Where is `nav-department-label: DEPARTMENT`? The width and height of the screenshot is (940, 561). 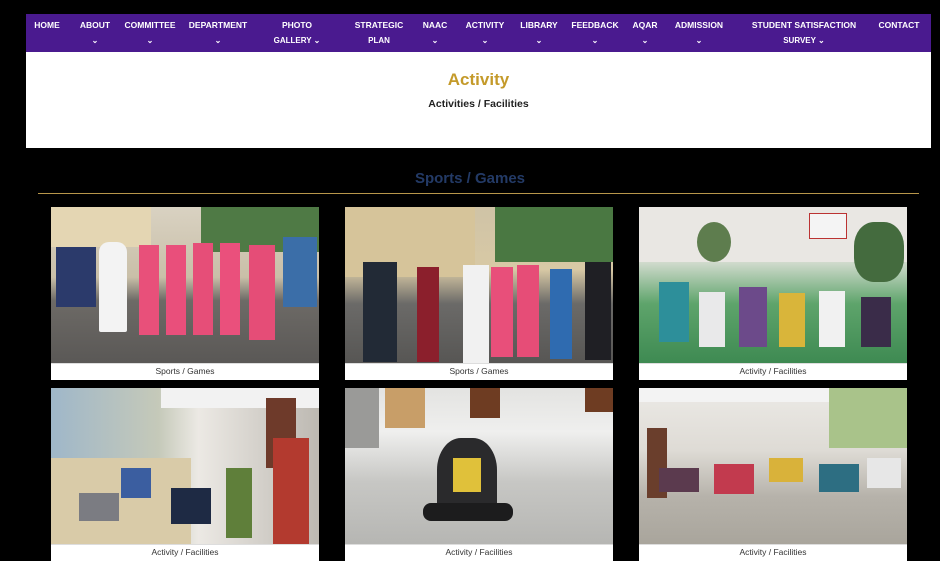
nav-department-label: DEPARTMENT is located at coordinates (218, 25).